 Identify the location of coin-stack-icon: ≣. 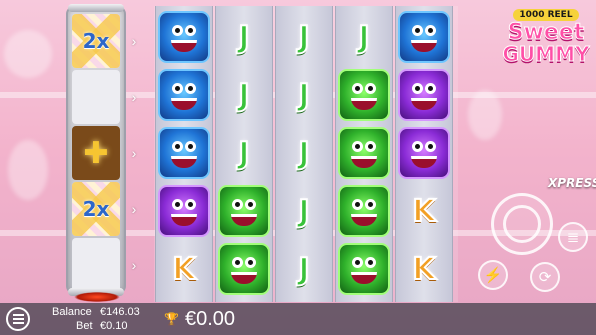
(573, 237).